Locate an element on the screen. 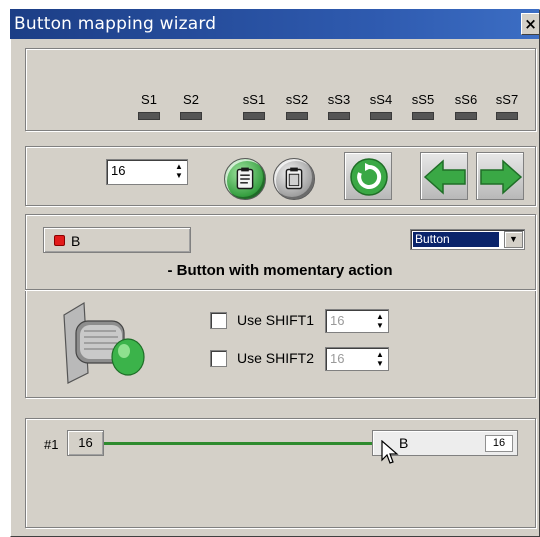 Image resolution: width=540 pixels, height=537 pixels. close-button: × is located at coordinates (530, 24).